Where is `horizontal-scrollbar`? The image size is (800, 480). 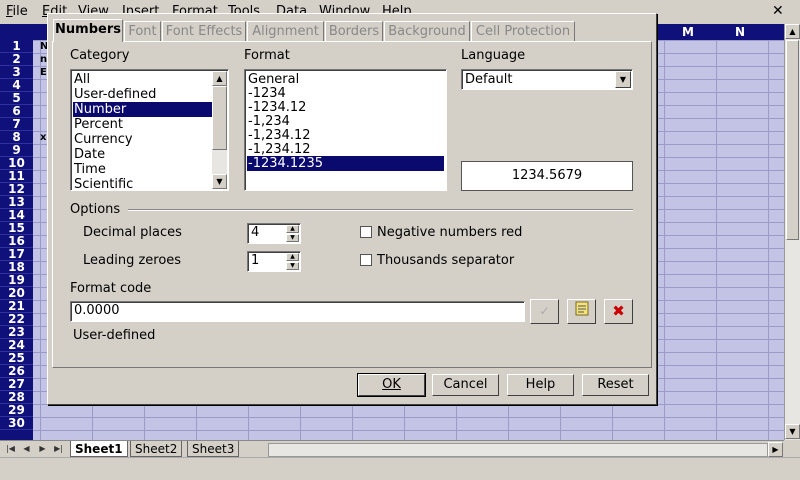 horizontal-scrollbar is located at coordinates (518, 450).